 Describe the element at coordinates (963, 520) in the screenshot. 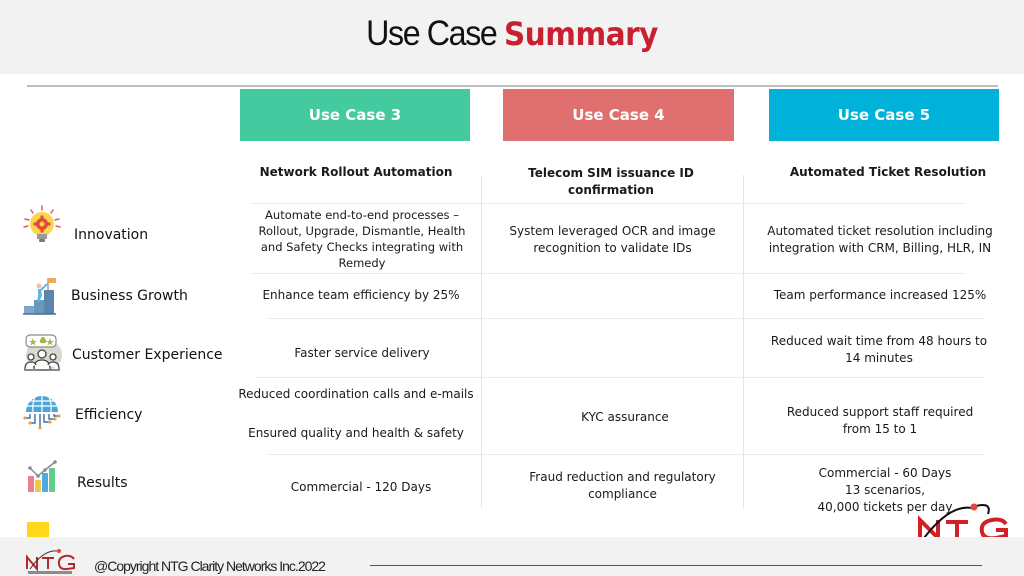

I see `ntg-logo` at that location.